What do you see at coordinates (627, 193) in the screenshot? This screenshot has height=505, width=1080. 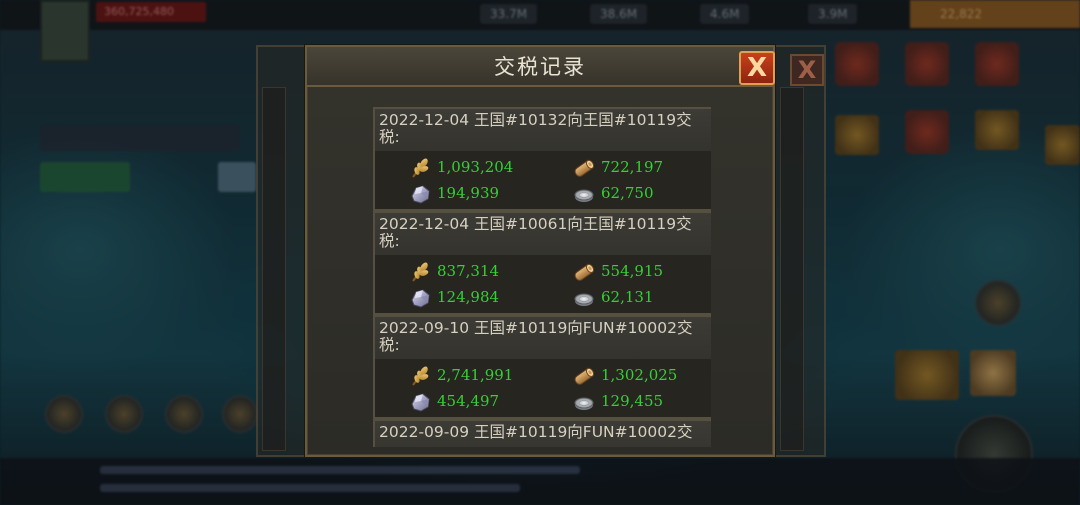 I see `silver-value: 62,750` at bounding box center [627, 193].